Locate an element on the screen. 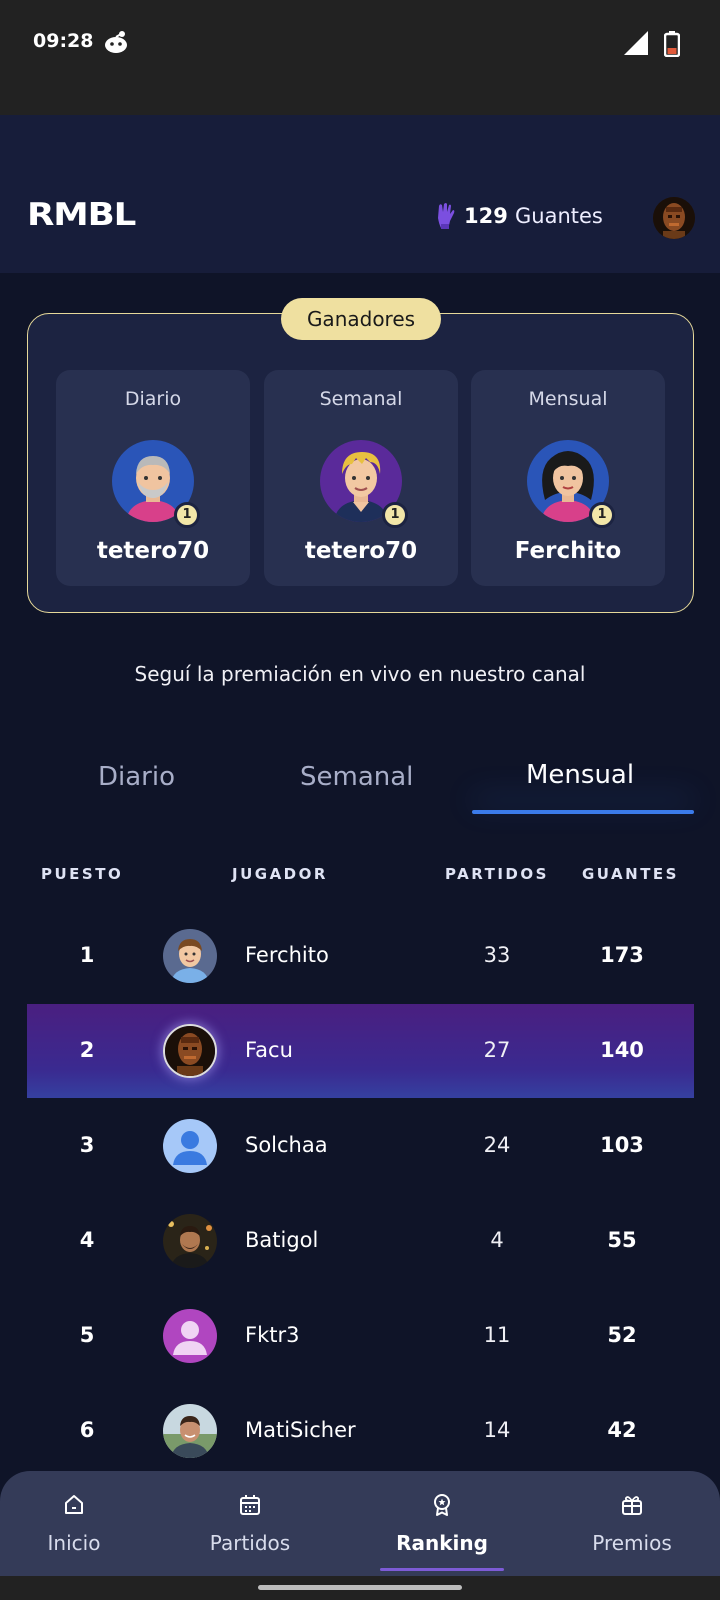 Image resolution: width=720 pixels, height=1600 pixels. active-tab-indicator is located at coordinates (583, 812).